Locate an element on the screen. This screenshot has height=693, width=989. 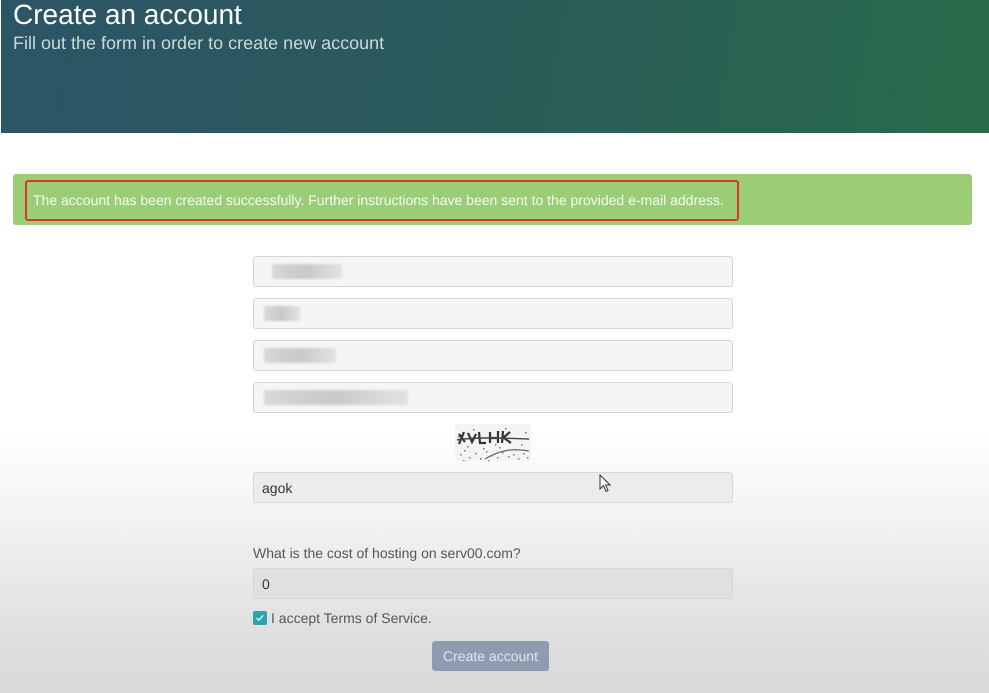
captcha-input: agok is located at coordinates (493, 487).